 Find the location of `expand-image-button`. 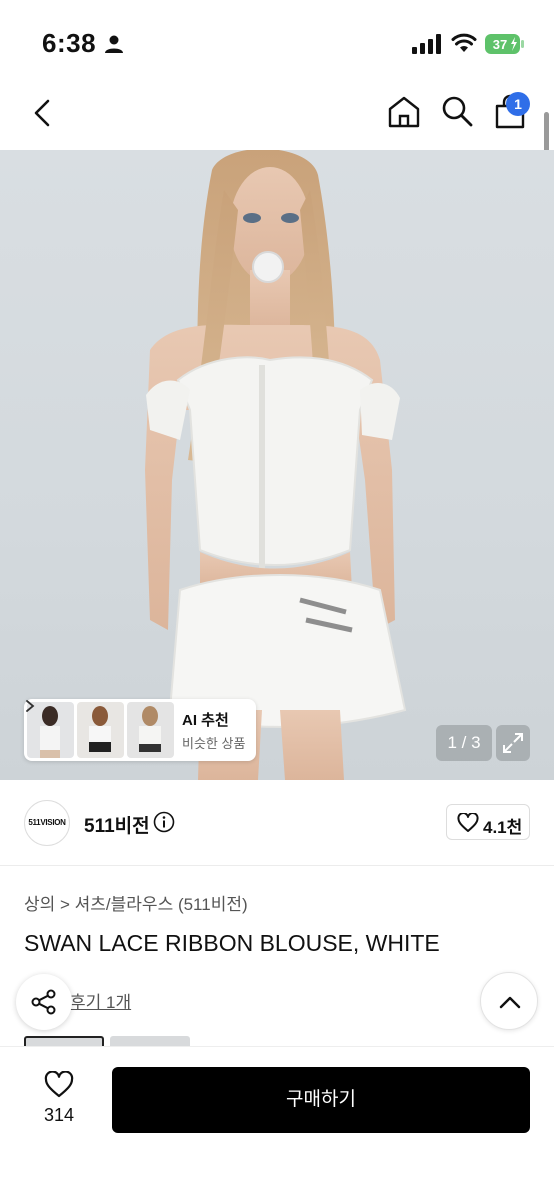

expand-image-button is located at coordinates (513, 743).